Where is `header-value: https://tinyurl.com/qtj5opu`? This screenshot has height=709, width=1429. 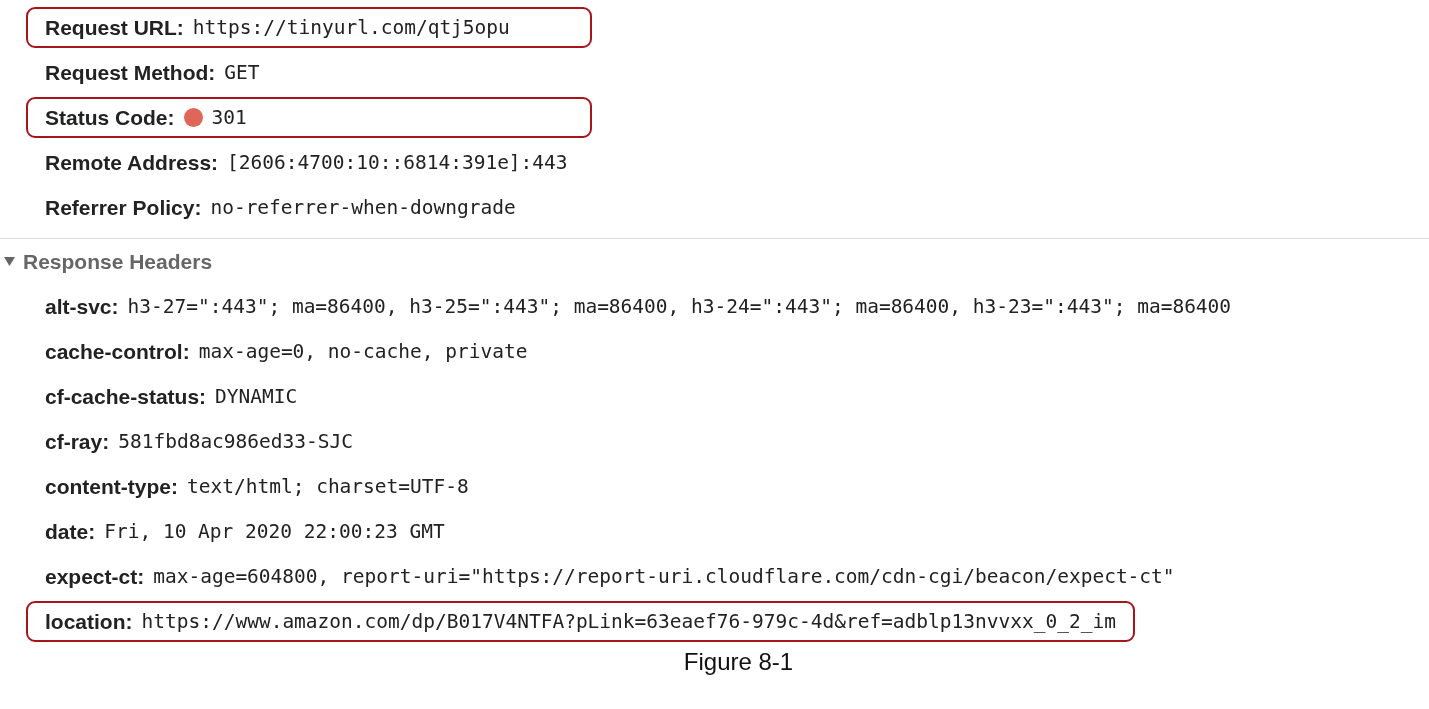 header-value: https://tinyurl.com/qtj5opu is located at coordinates (351, 27).